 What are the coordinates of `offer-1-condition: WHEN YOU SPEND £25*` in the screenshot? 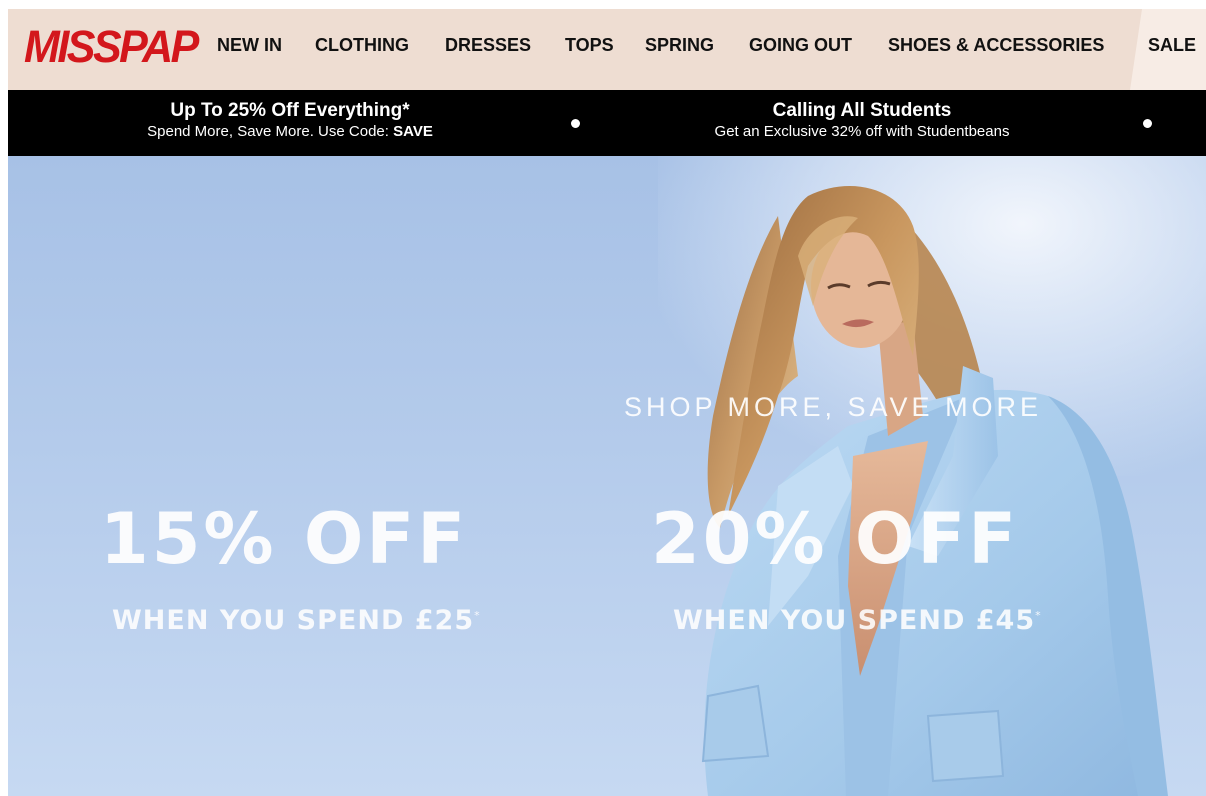 It's located at (296, 618).